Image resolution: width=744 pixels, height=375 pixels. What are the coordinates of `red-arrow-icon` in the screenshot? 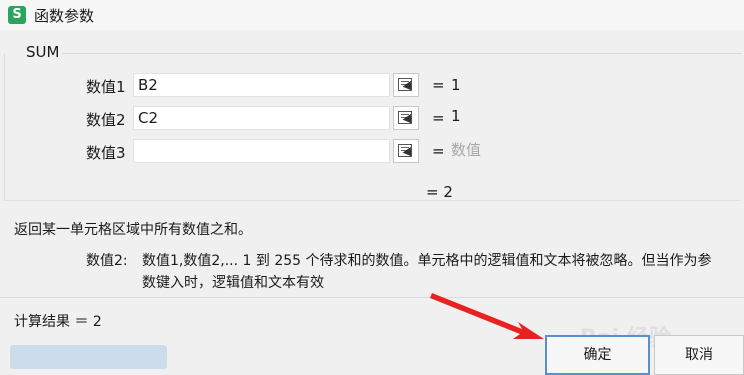 It's located at (487, 316).